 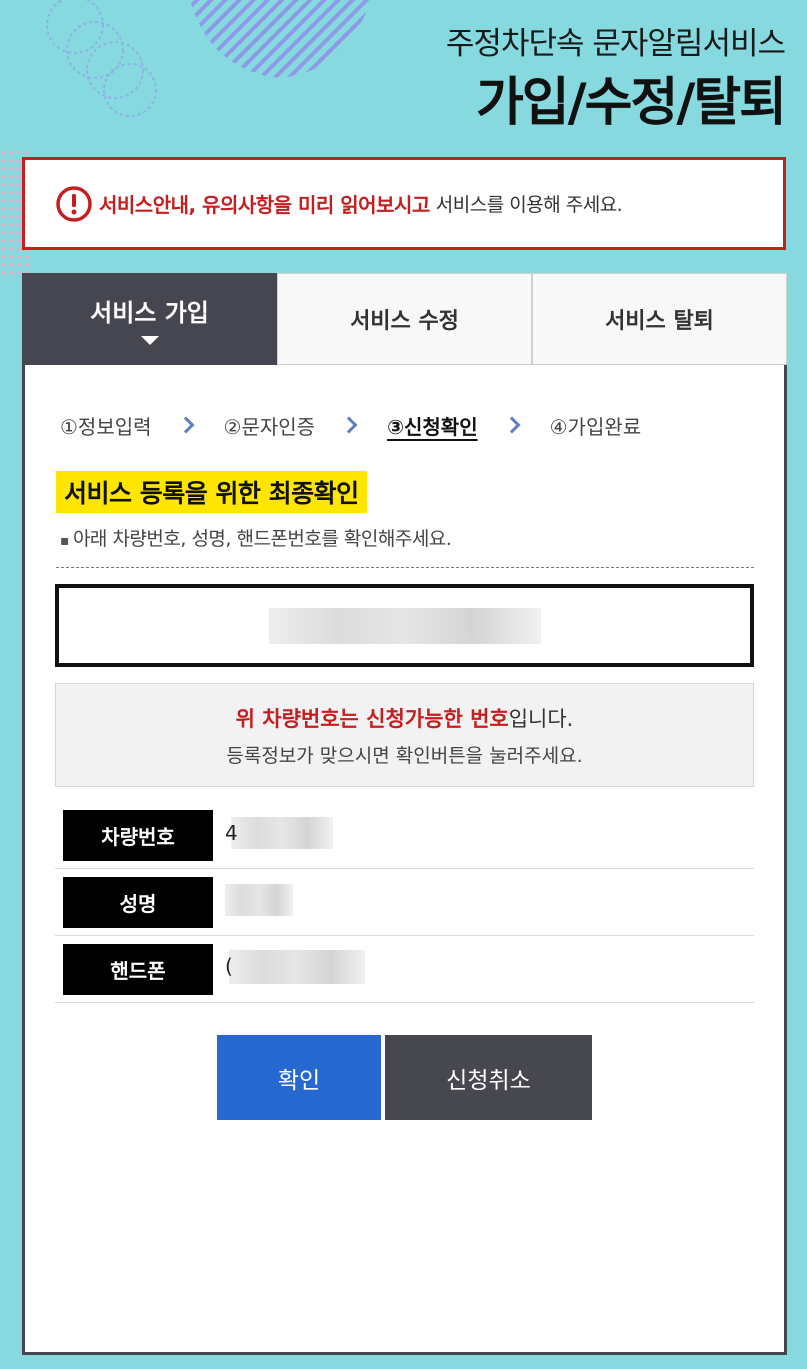 I want to click on tab-label: 서비스 수정, so click(x=404, y=321).